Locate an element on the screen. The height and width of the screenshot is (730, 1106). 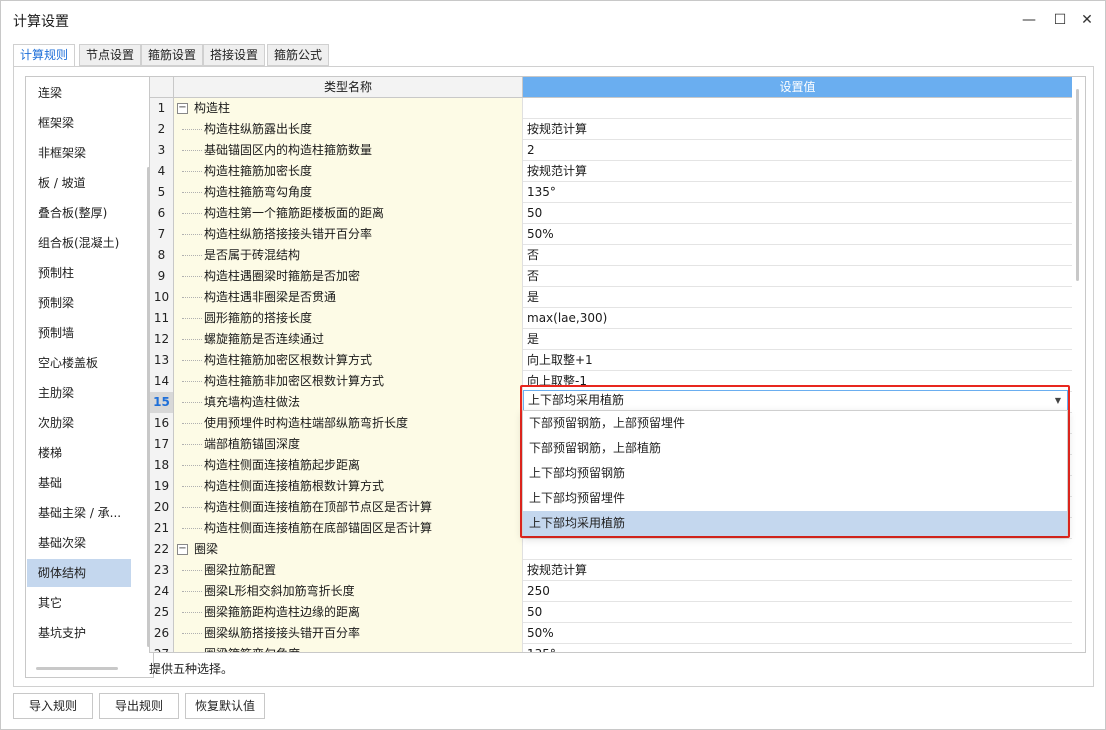
sidebar-item-hollow-floor-slab: 空心楼盖板 is located at coordinates (79, 363).